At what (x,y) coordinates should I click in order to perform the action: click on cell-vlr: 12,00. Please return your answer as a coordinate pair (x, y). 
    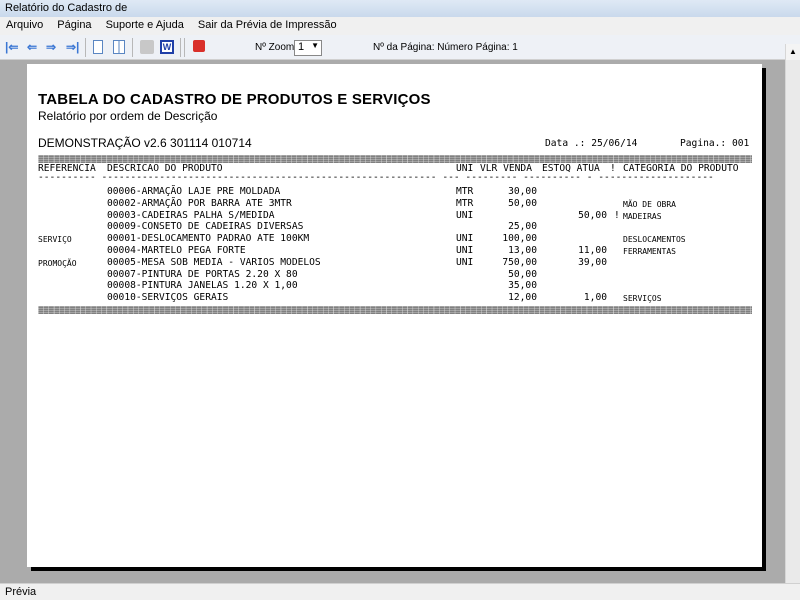
    Looking at the image, I should click on (522, 298).